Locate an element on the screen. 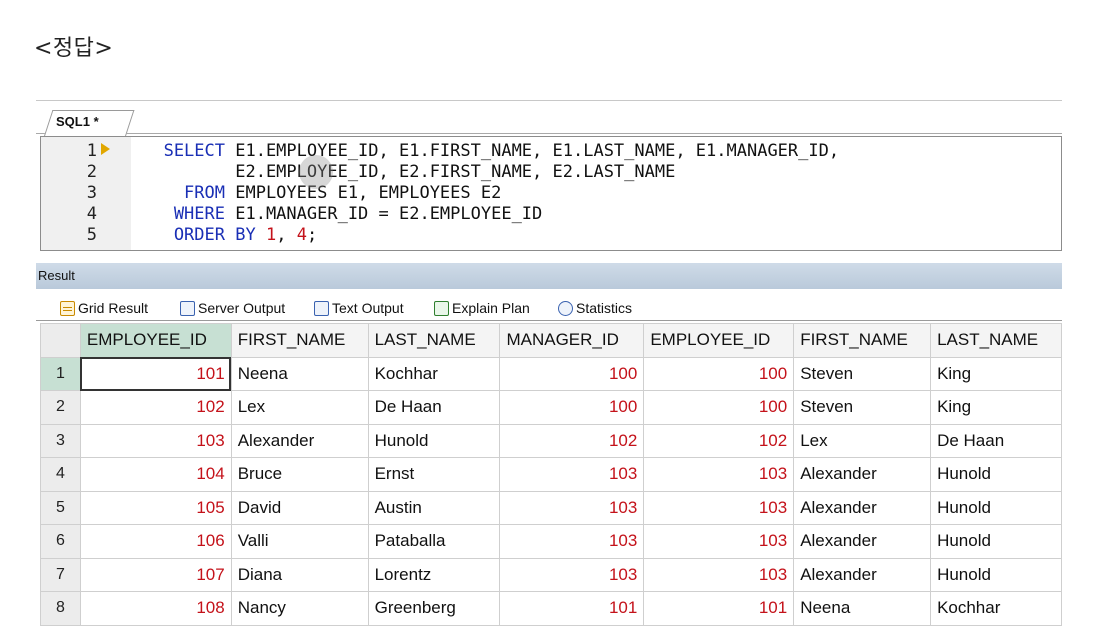 This screenshot has width=1096, height=629. row-number: 8 is located at coordinates (60, 608).